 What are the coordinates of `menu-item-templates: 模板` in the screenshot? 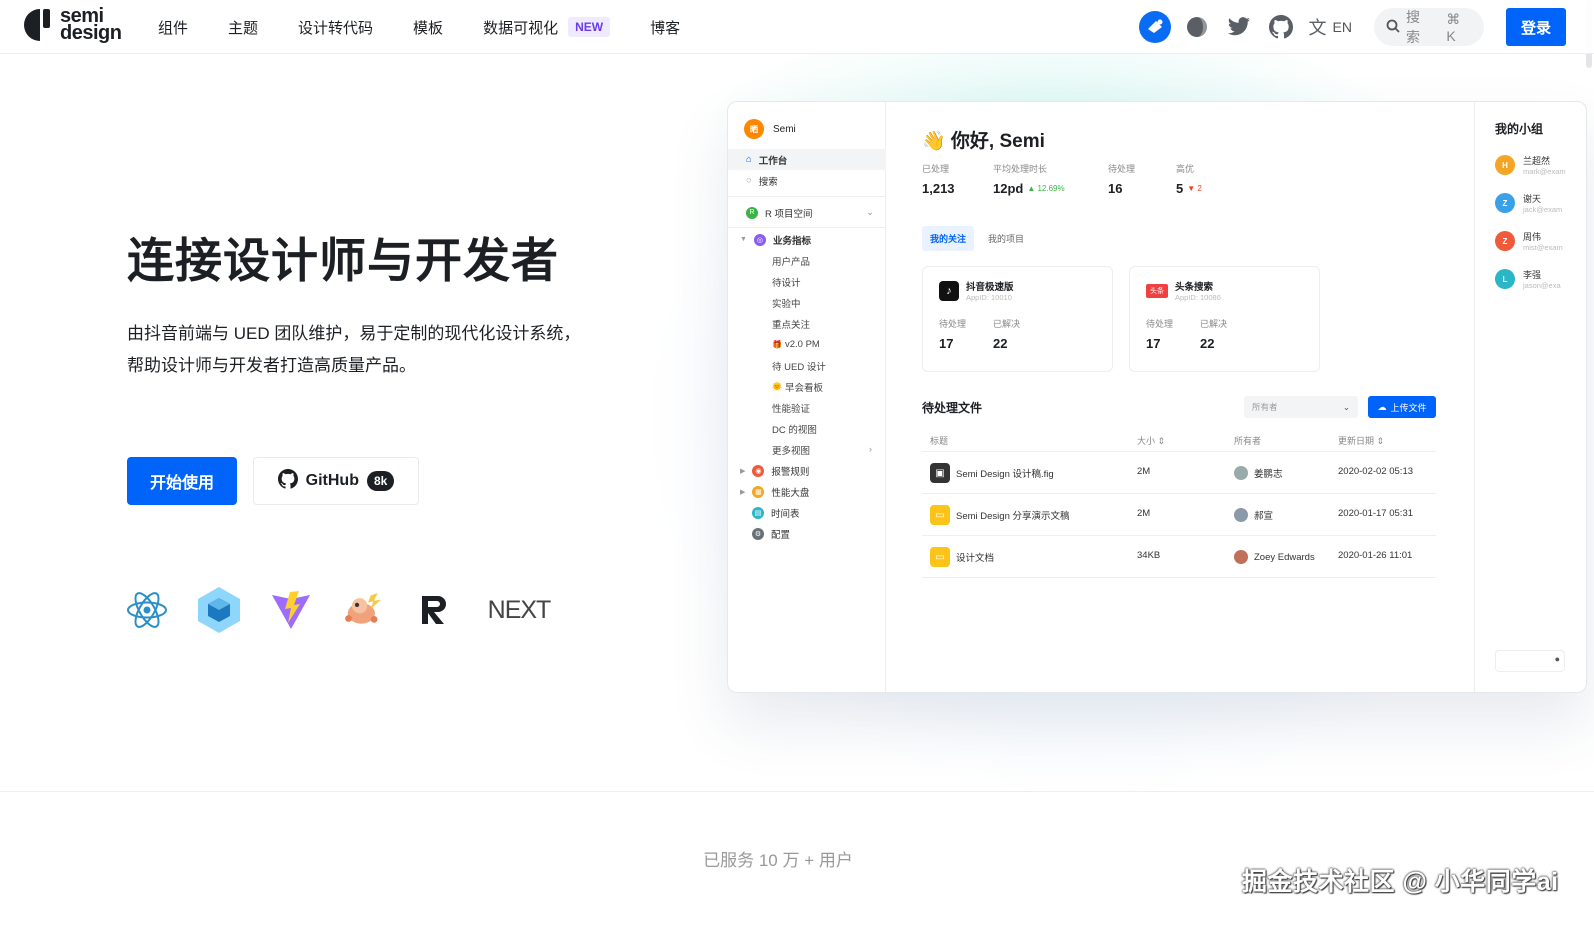 It's located at (428, 27).